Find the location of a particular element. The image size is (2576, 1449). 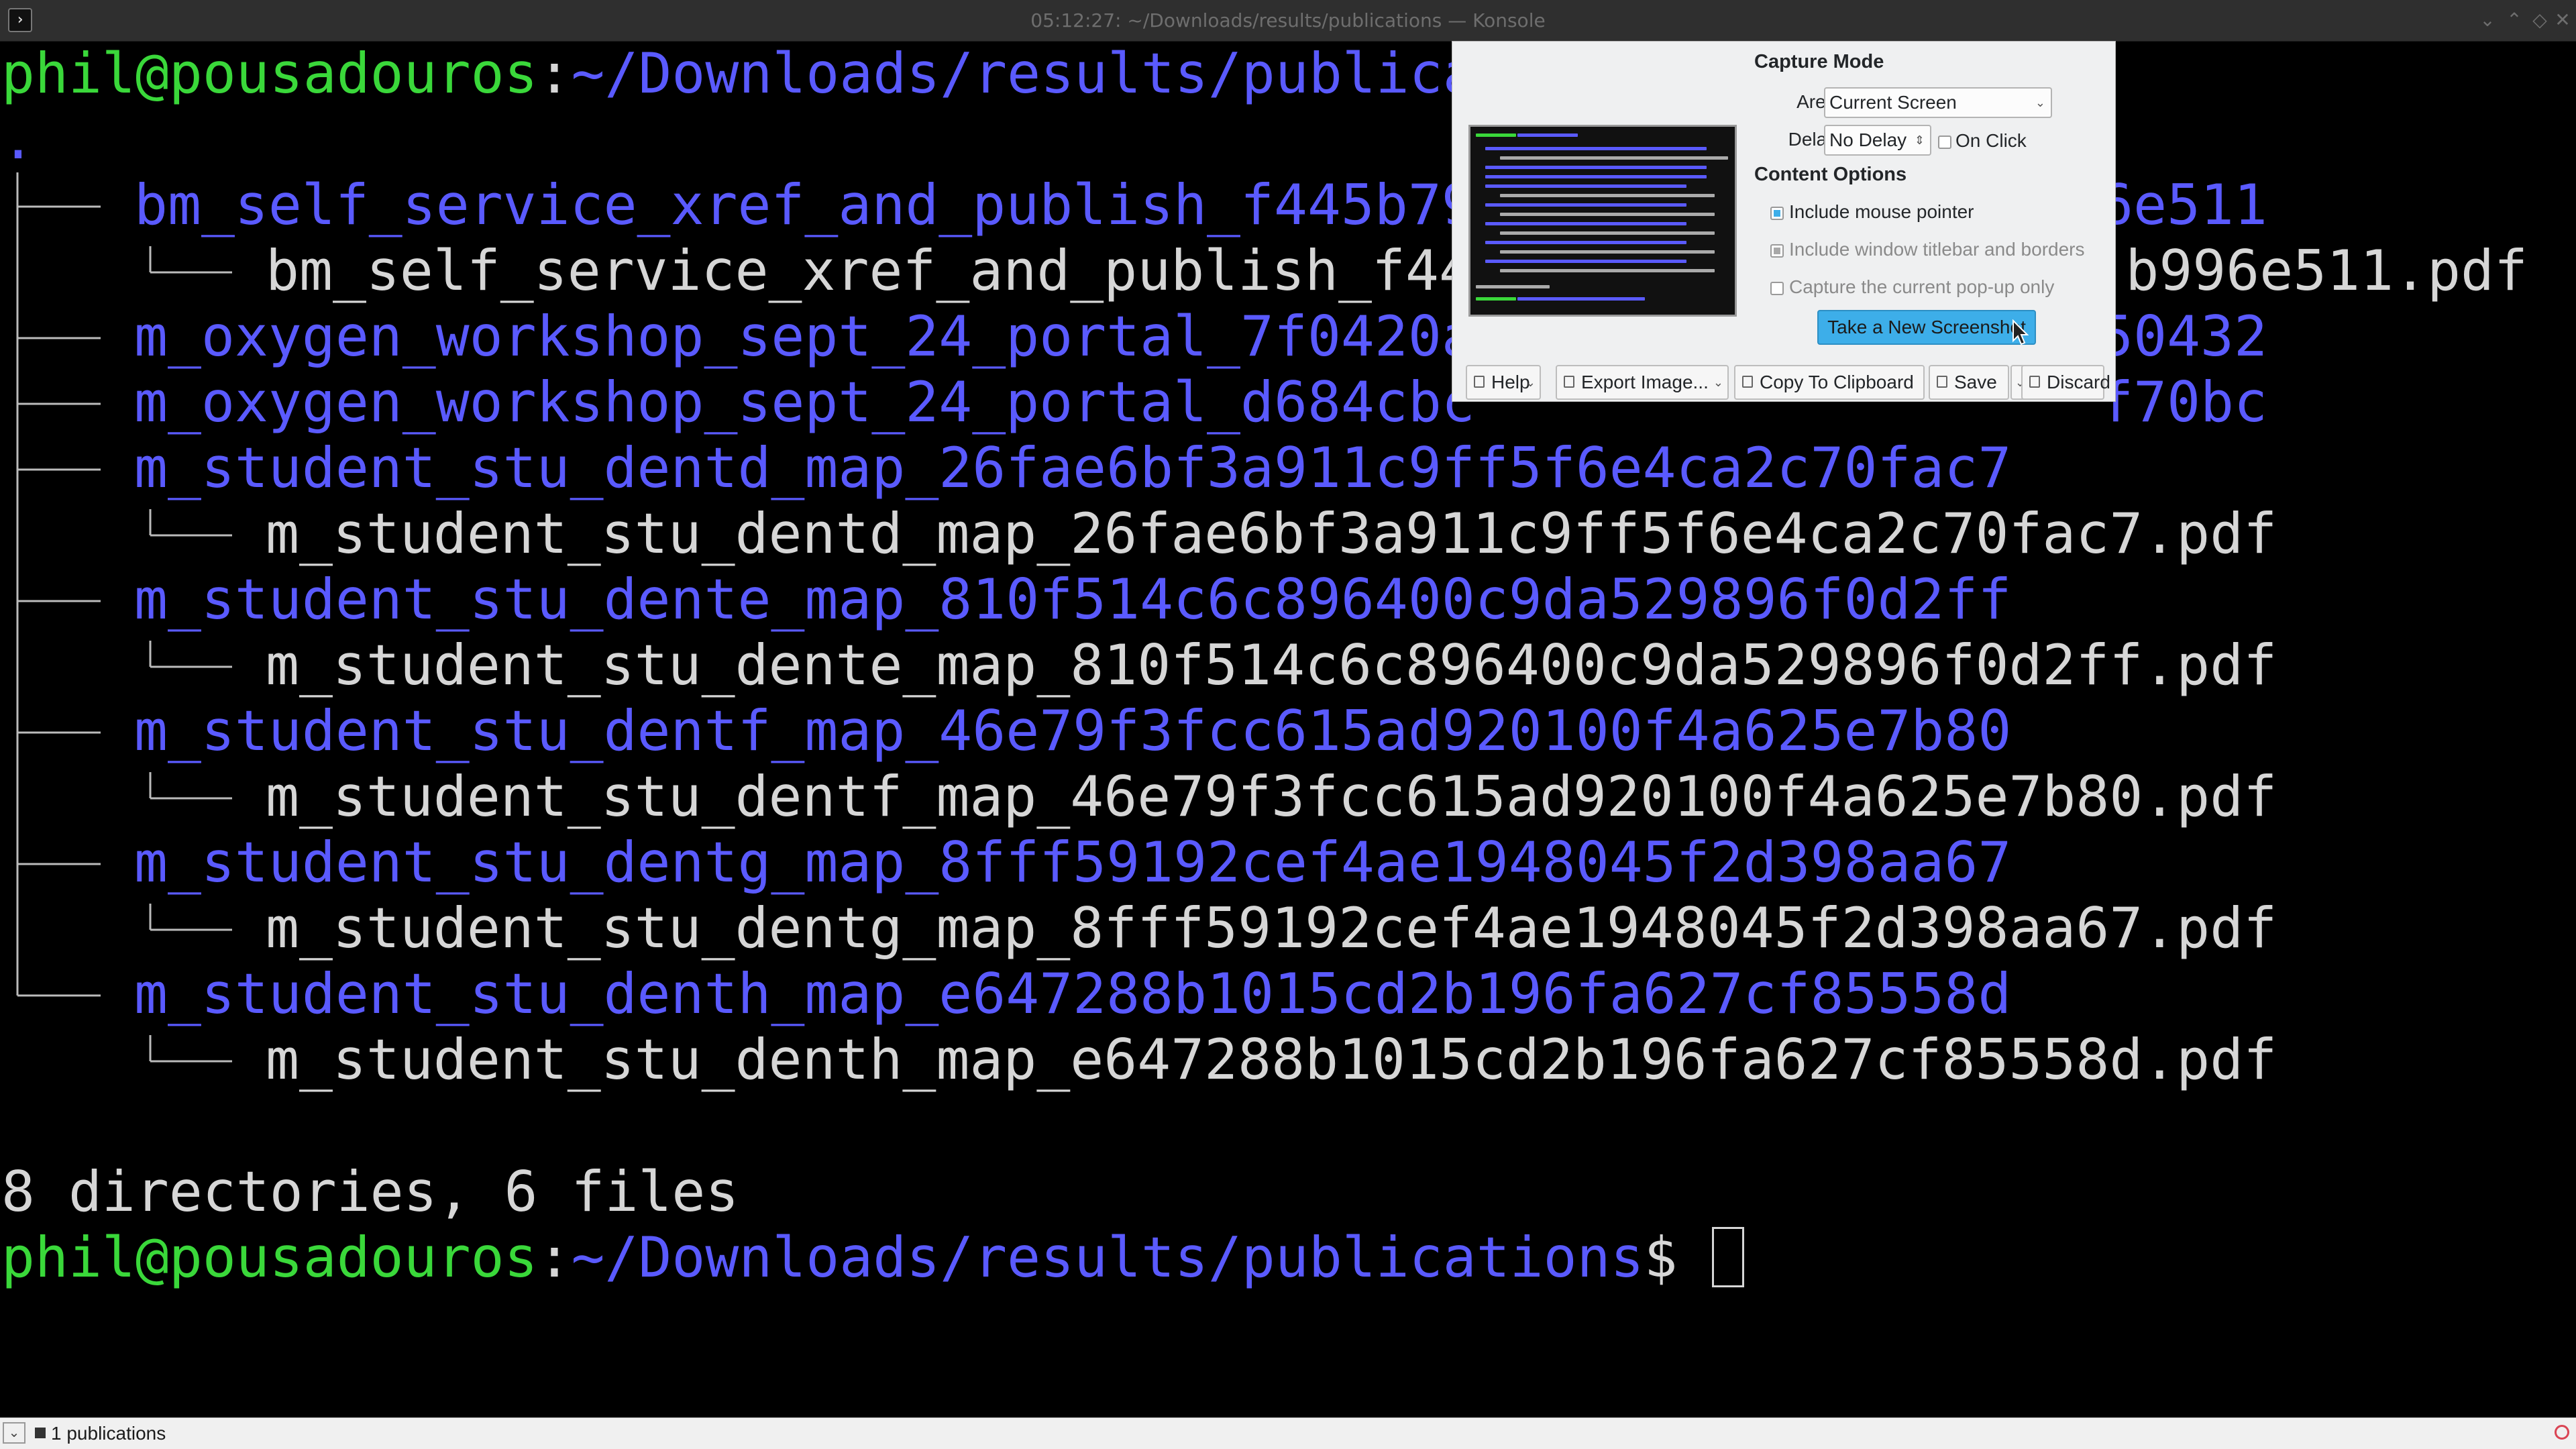

save-button-label: Save is located at coordinates (1975, 382).